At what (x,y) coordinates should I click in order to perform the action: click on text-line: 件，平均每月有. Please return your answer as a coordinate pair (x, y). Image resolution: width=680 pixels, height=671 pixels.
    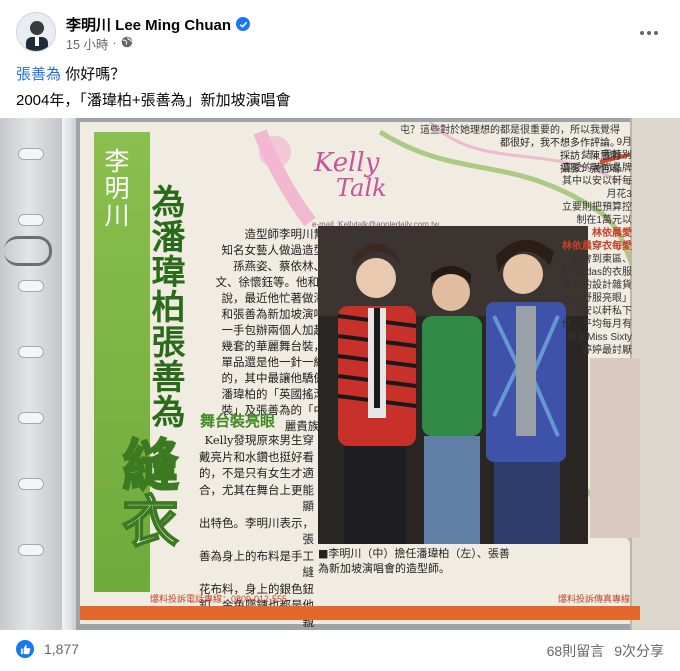
    Looking at the image, I should click on (597, 324).